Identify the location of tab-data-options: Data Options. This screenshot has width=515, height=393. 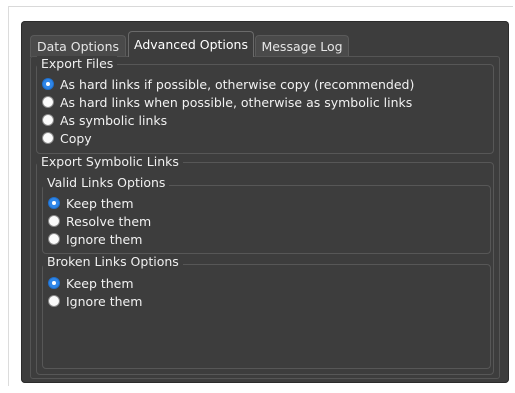
(78, 46).